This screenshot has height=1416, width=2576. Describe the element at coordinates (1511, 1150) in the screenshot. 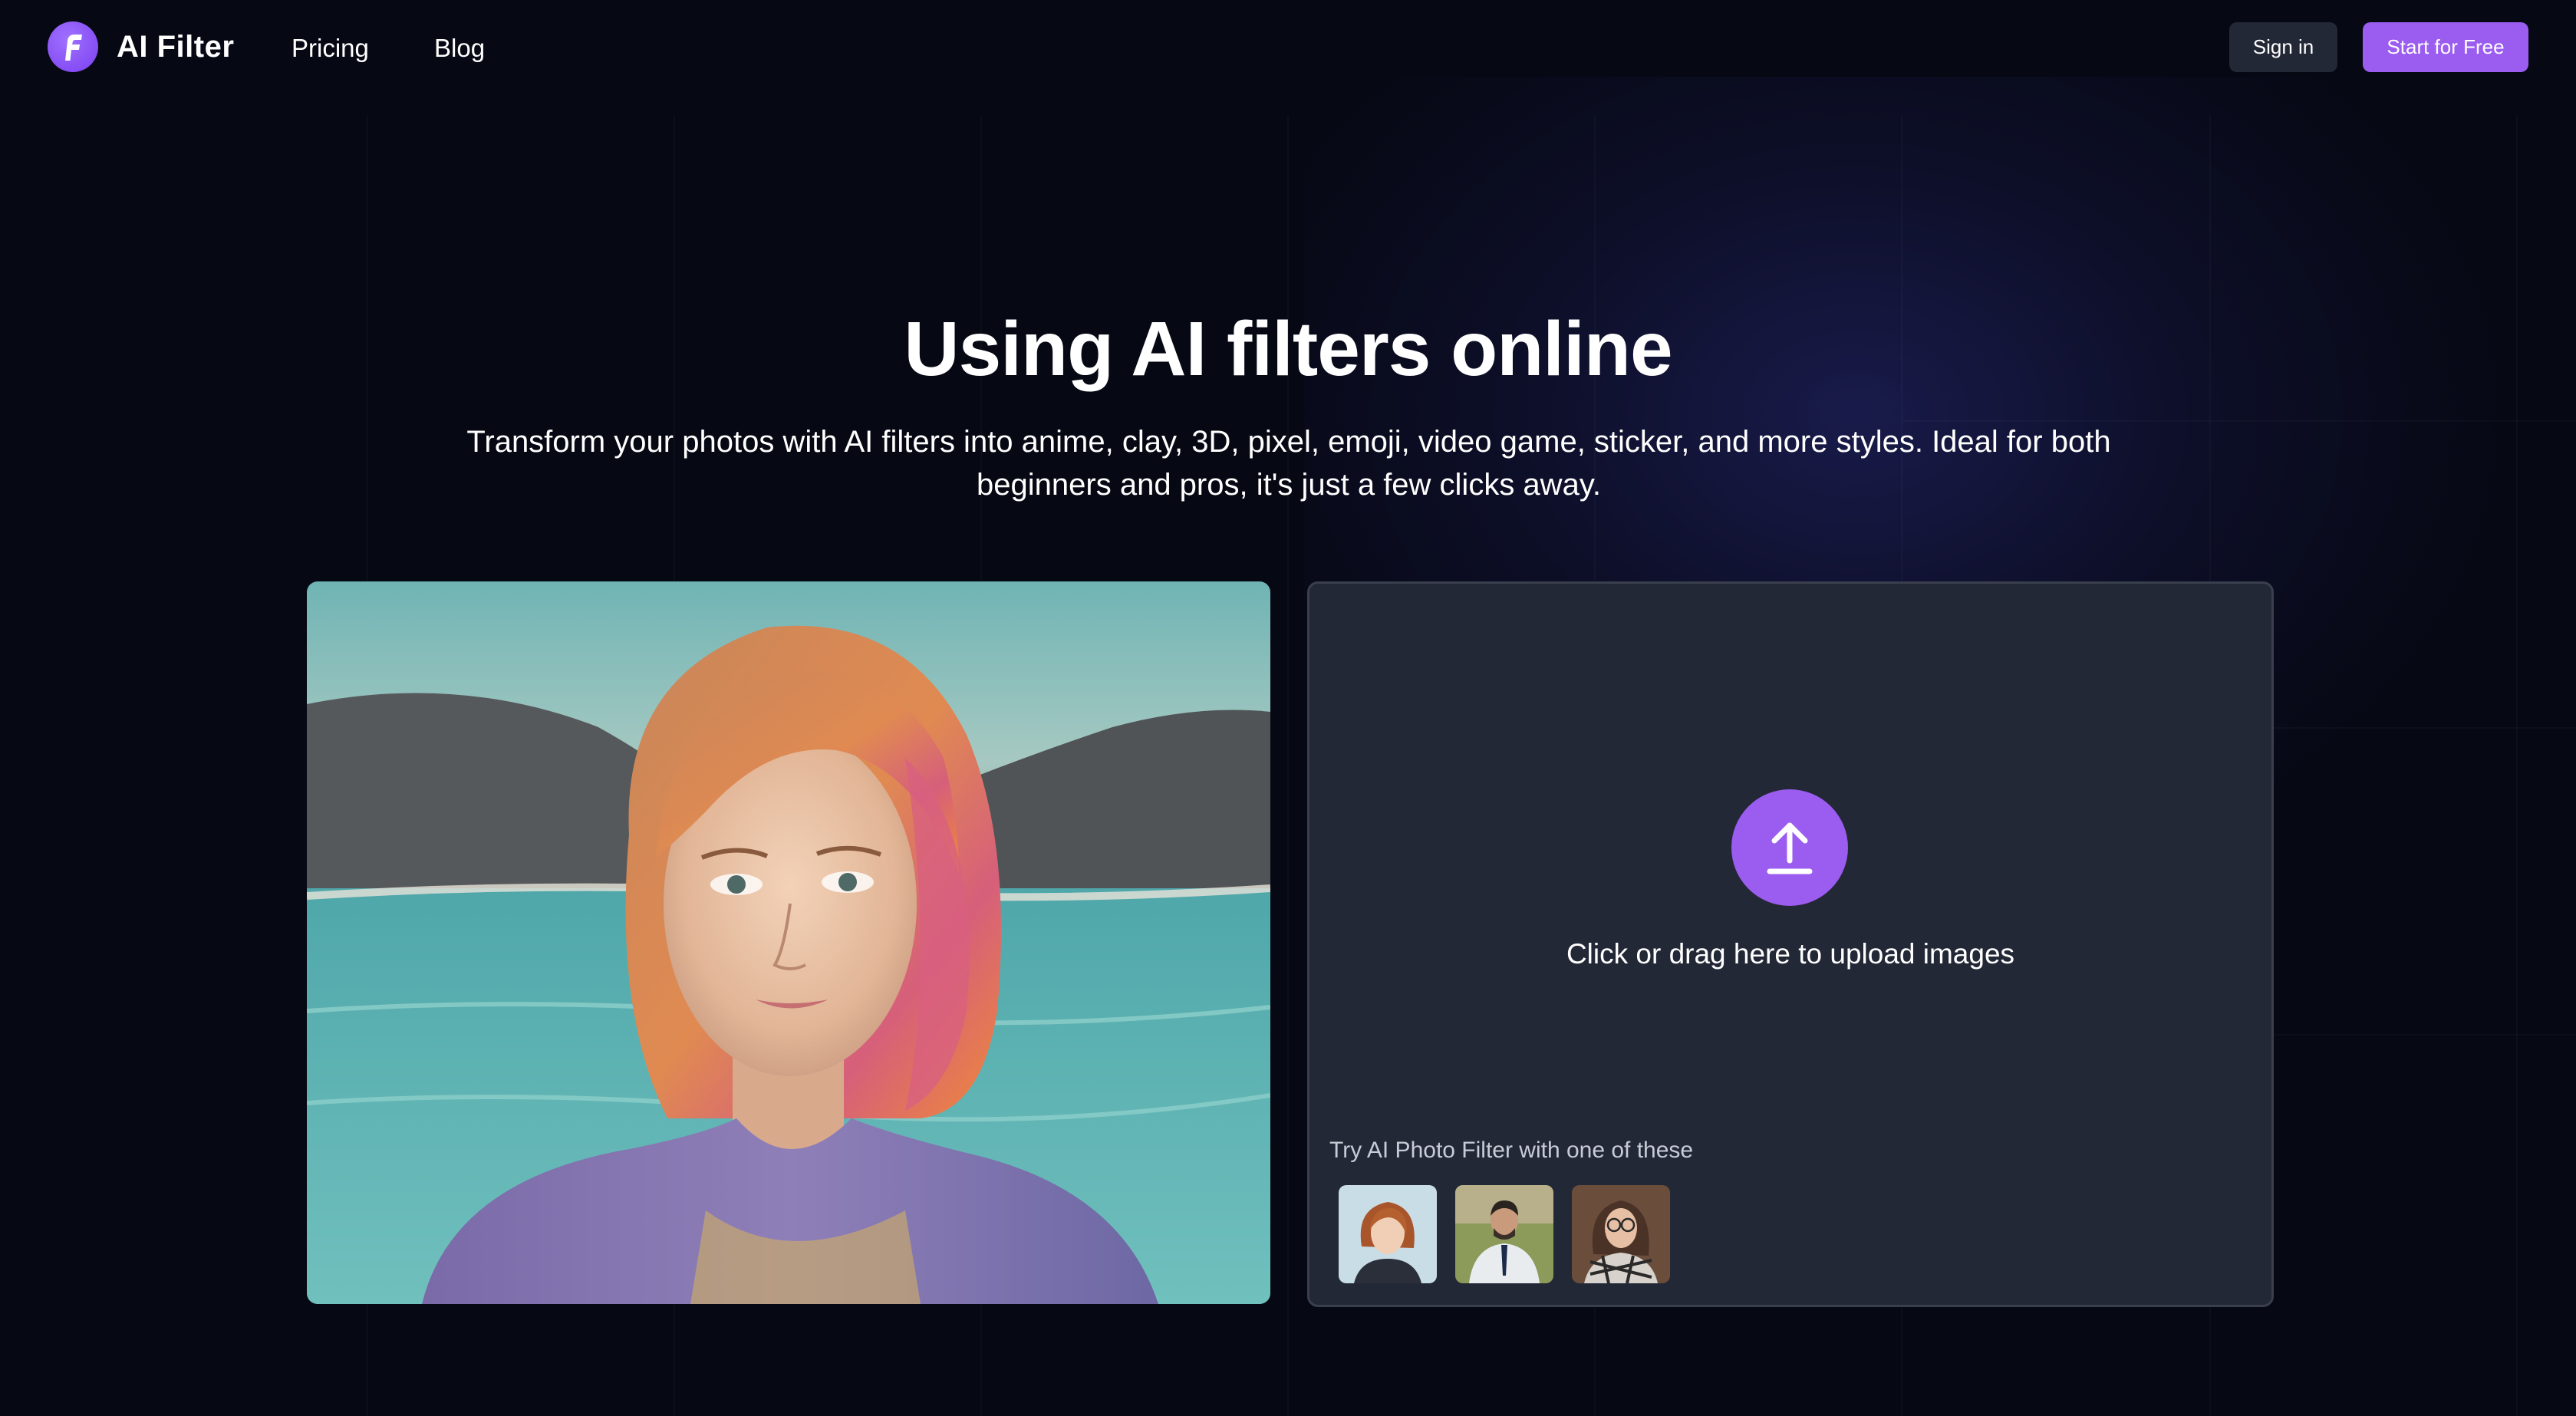

I see `try-samples-label: Try AI Photo Filter with one of these` at that location.